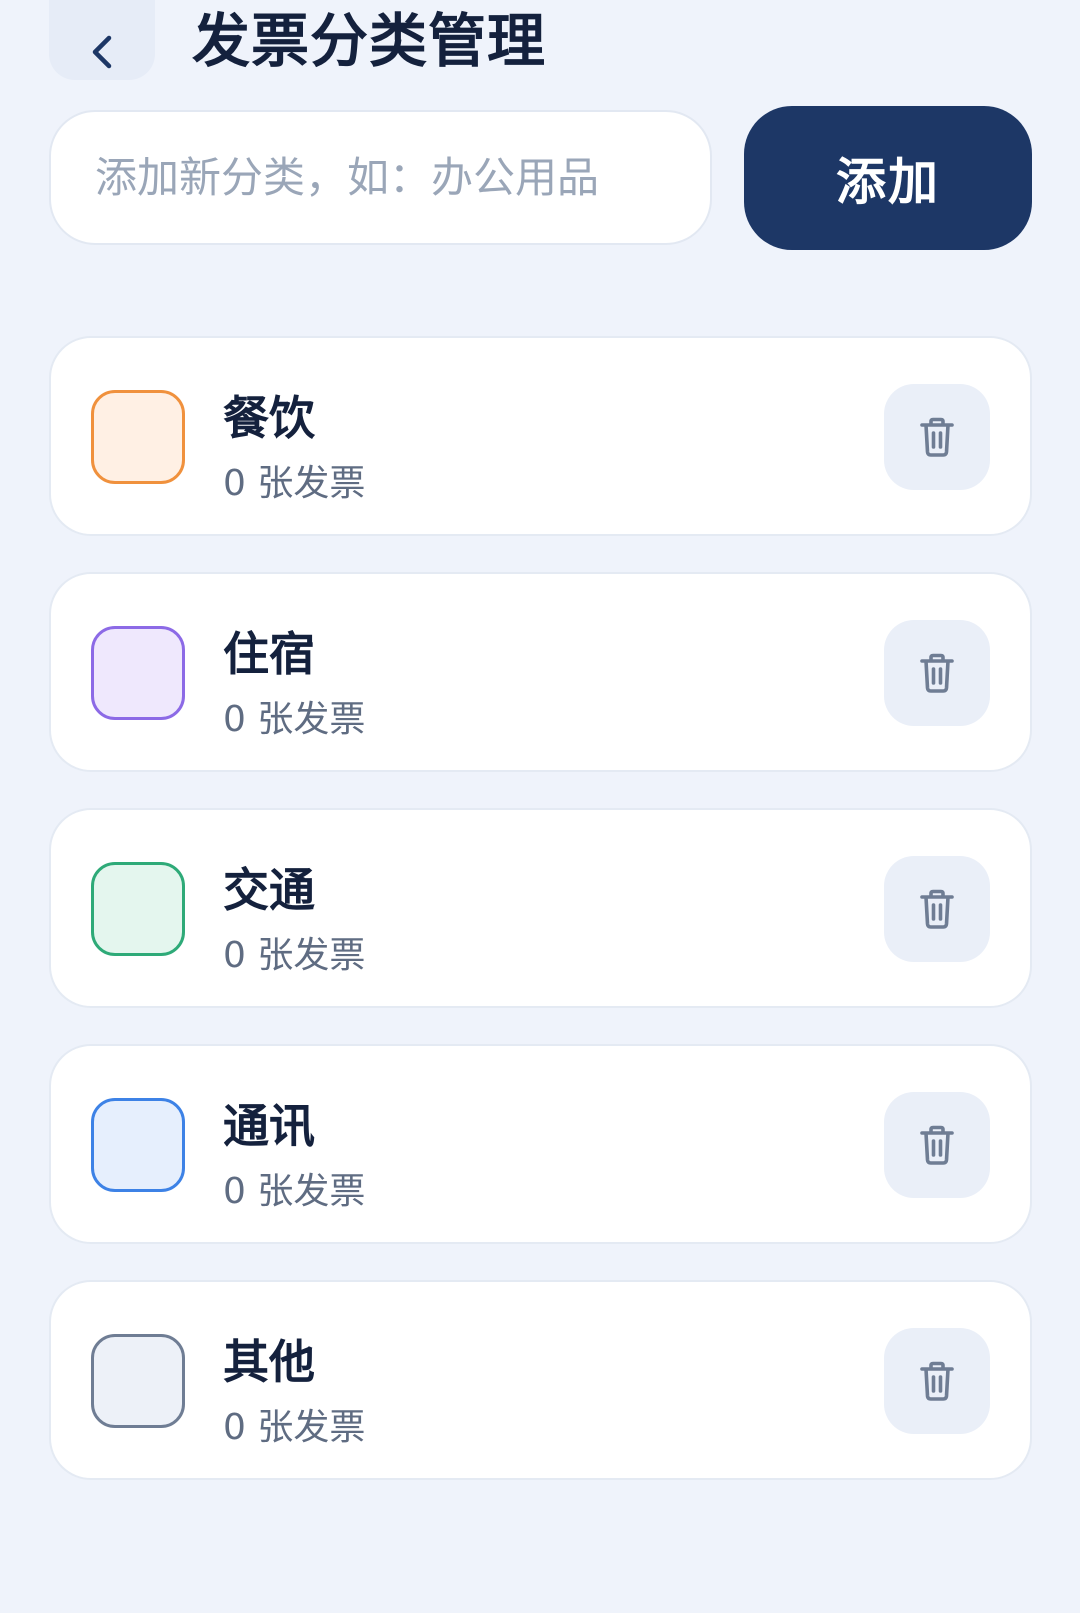 This screenshot has height=1613, width=1080. What do you see at coordinates (269, 890) in the screenshot?
I see `category-name: 交通` at bounding box center [269, 890].